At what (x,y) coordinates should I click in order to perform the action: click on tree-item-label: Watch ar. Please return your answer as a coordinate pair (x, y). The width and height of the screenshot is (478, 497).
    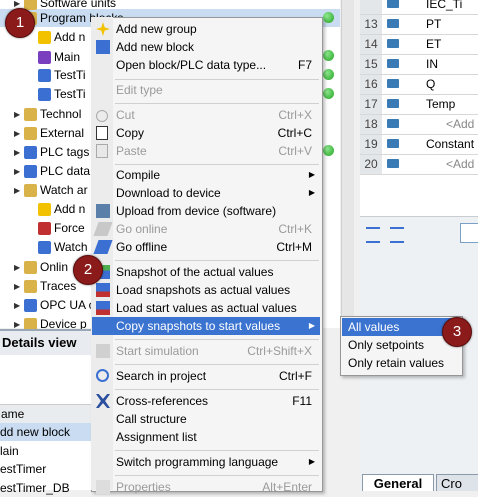
    Looking at the image, I should click on (64, 190).